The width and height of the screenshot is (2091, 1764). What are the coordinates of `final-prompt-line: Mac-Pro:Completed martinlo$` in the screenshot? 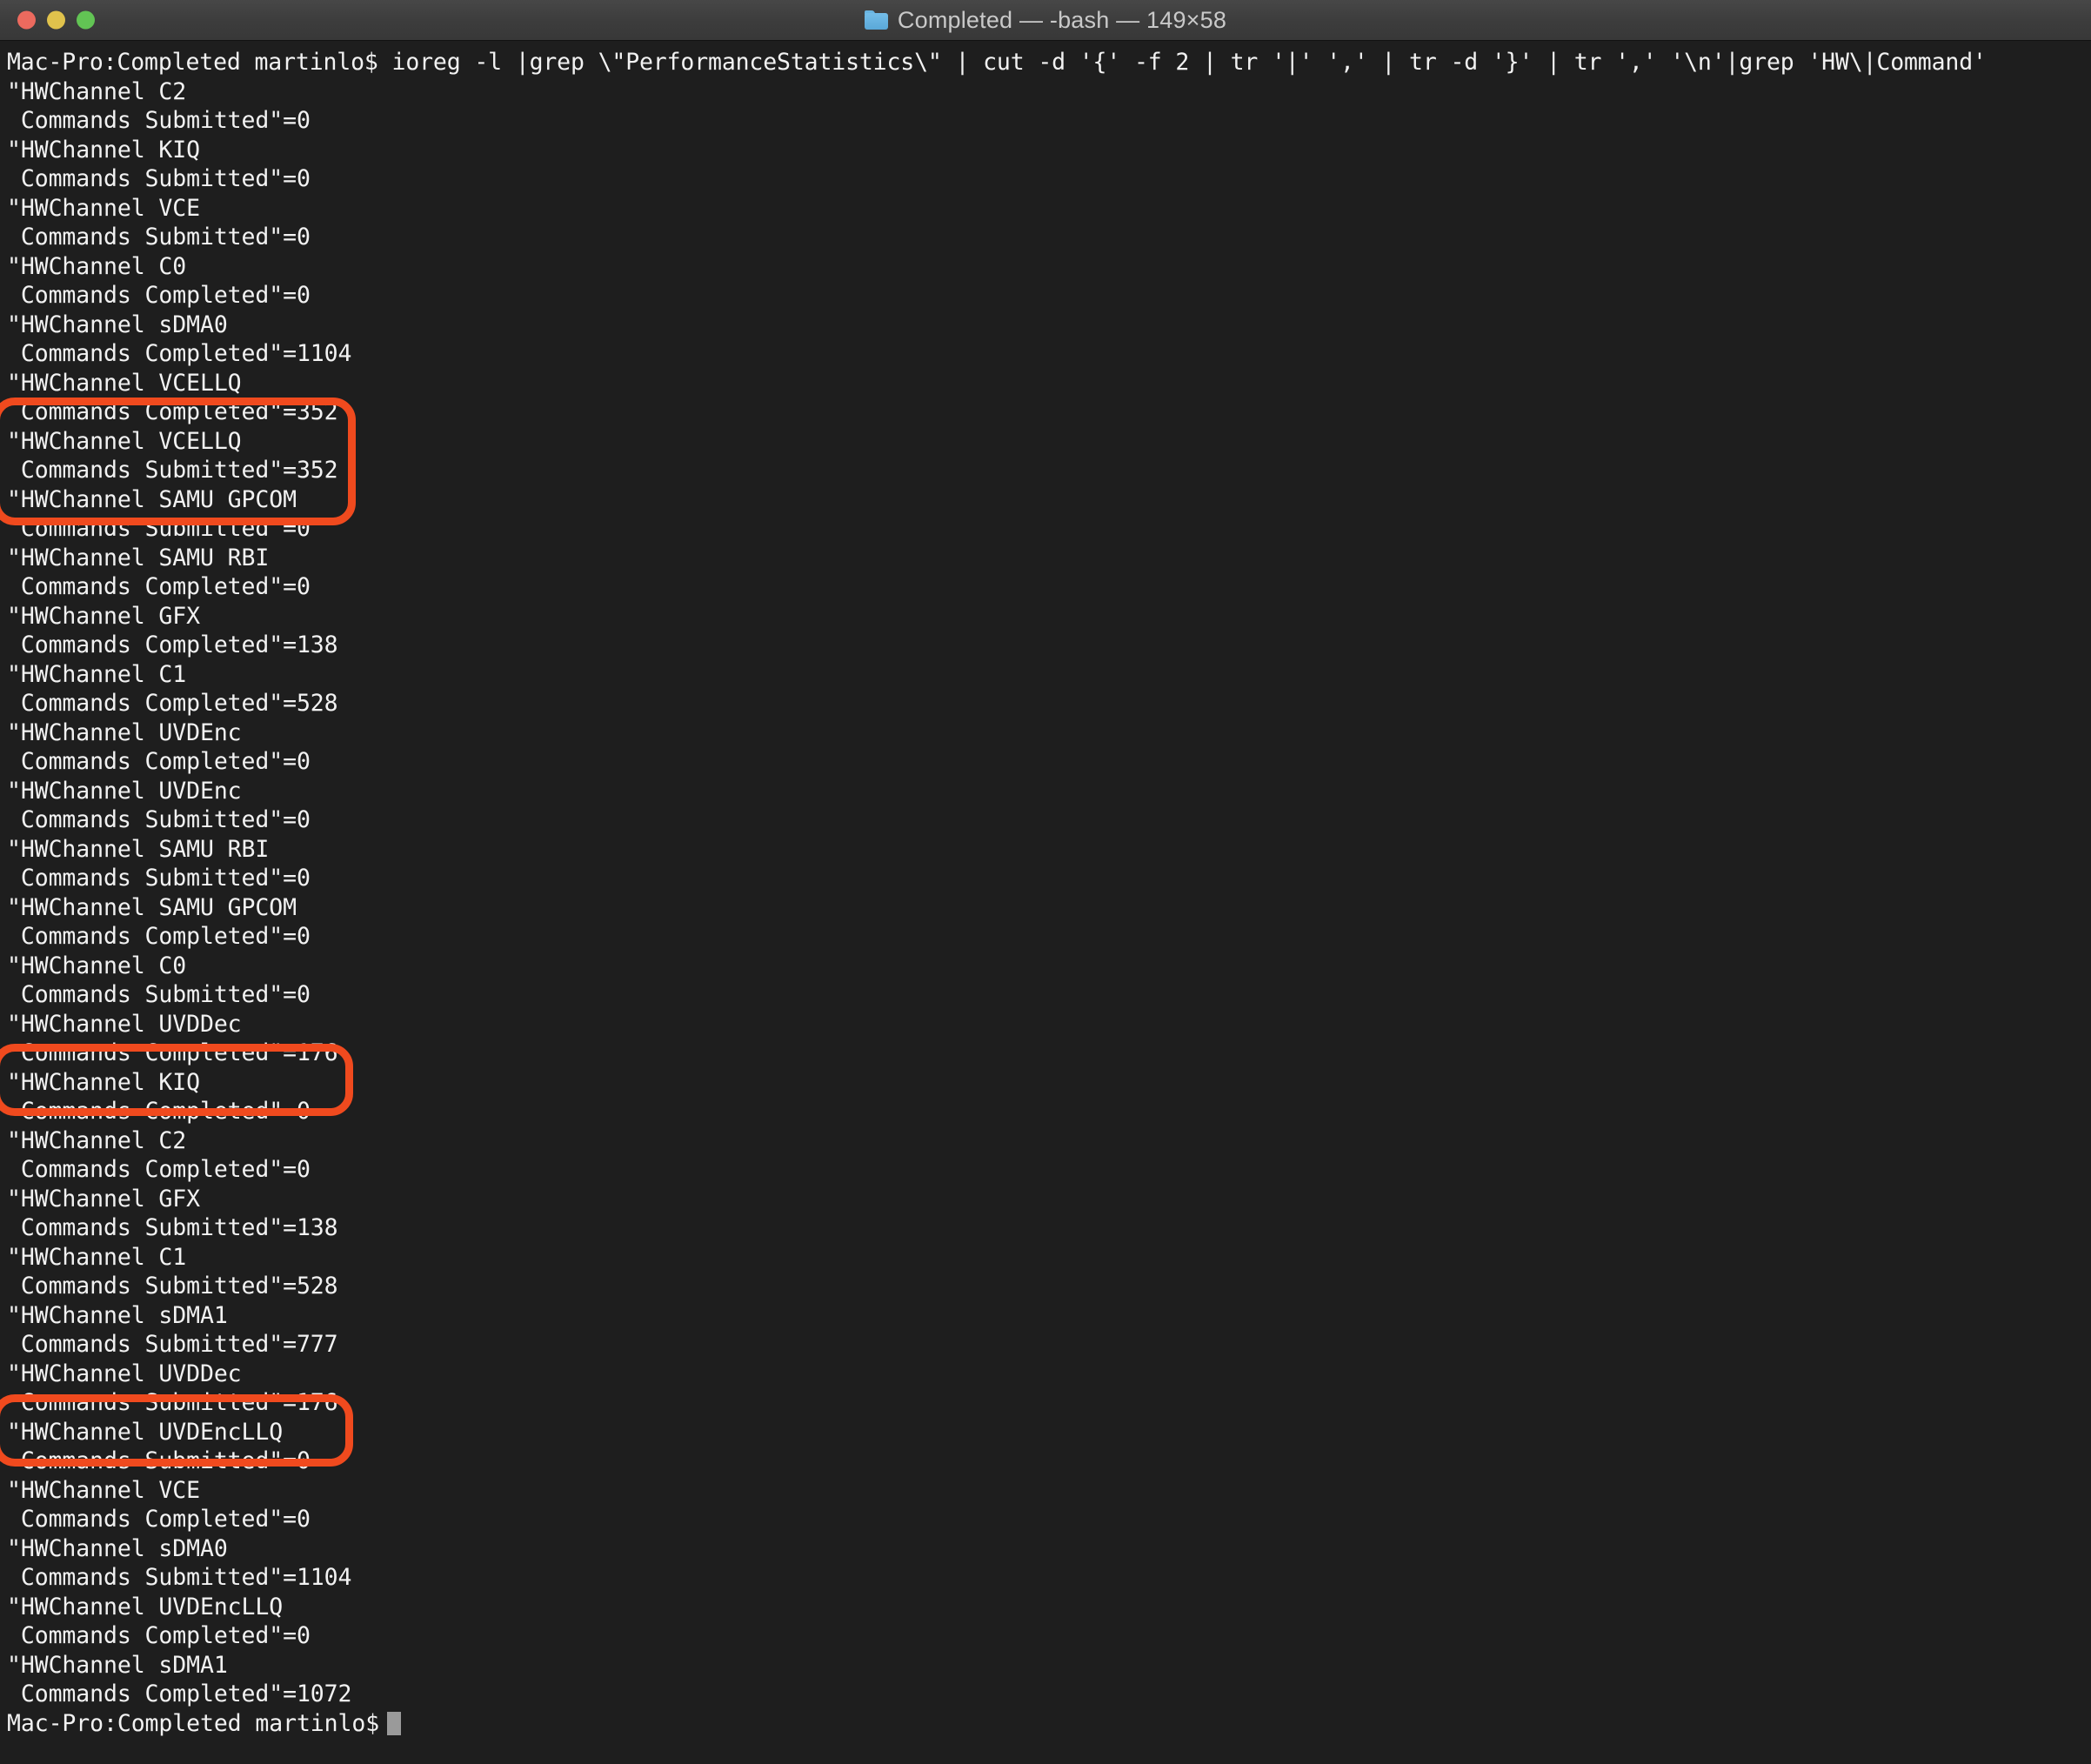 It's located at (1049, 1724).